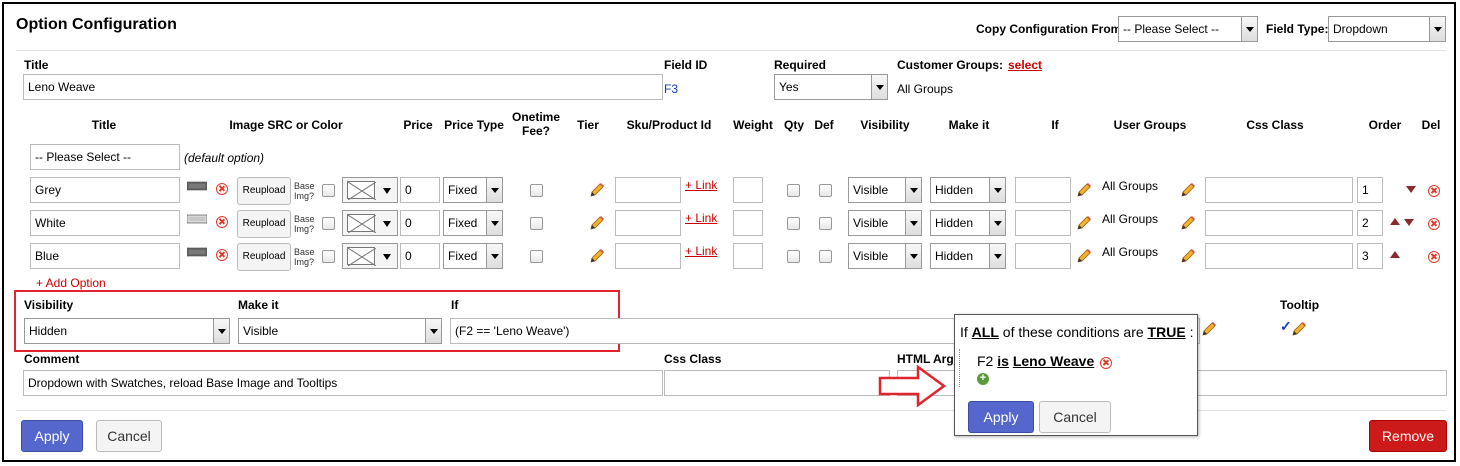  What do you see at coordinates (1025, 65) in the screenshot?
I see `customer-groups-select-link: select` at bounding box center [1025, 65].